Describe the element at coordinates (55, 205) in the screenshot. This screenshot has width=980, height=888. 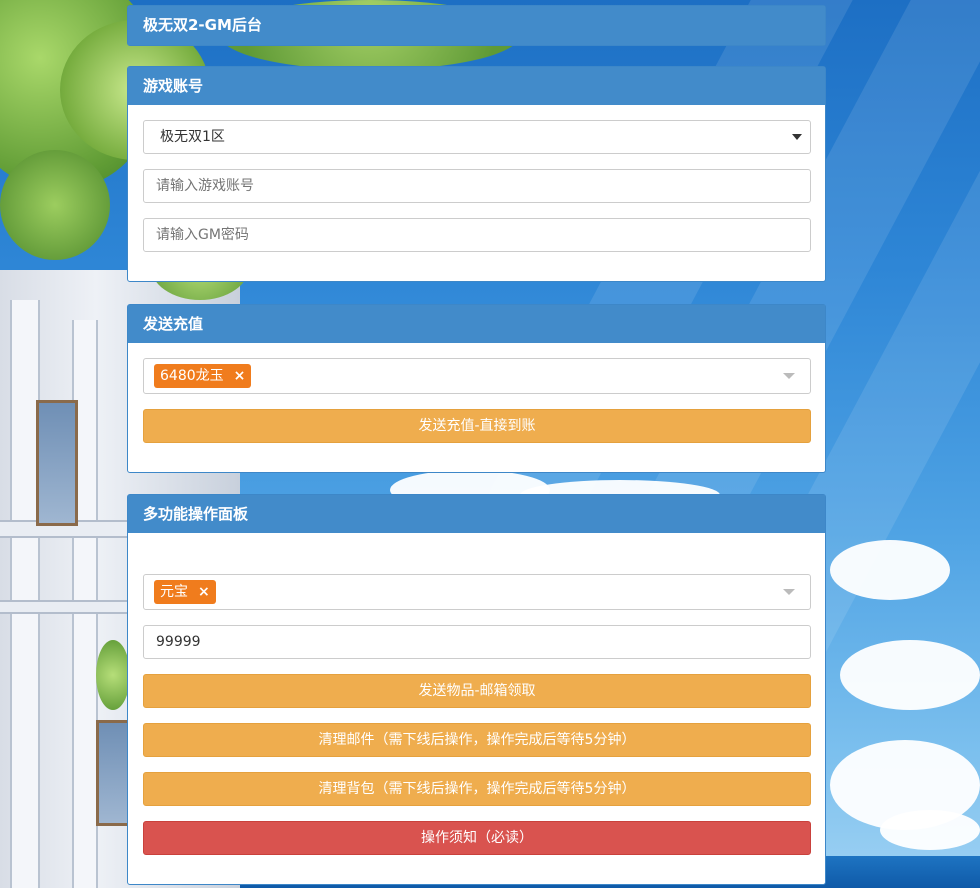
I see `tree-foliage` at that location.